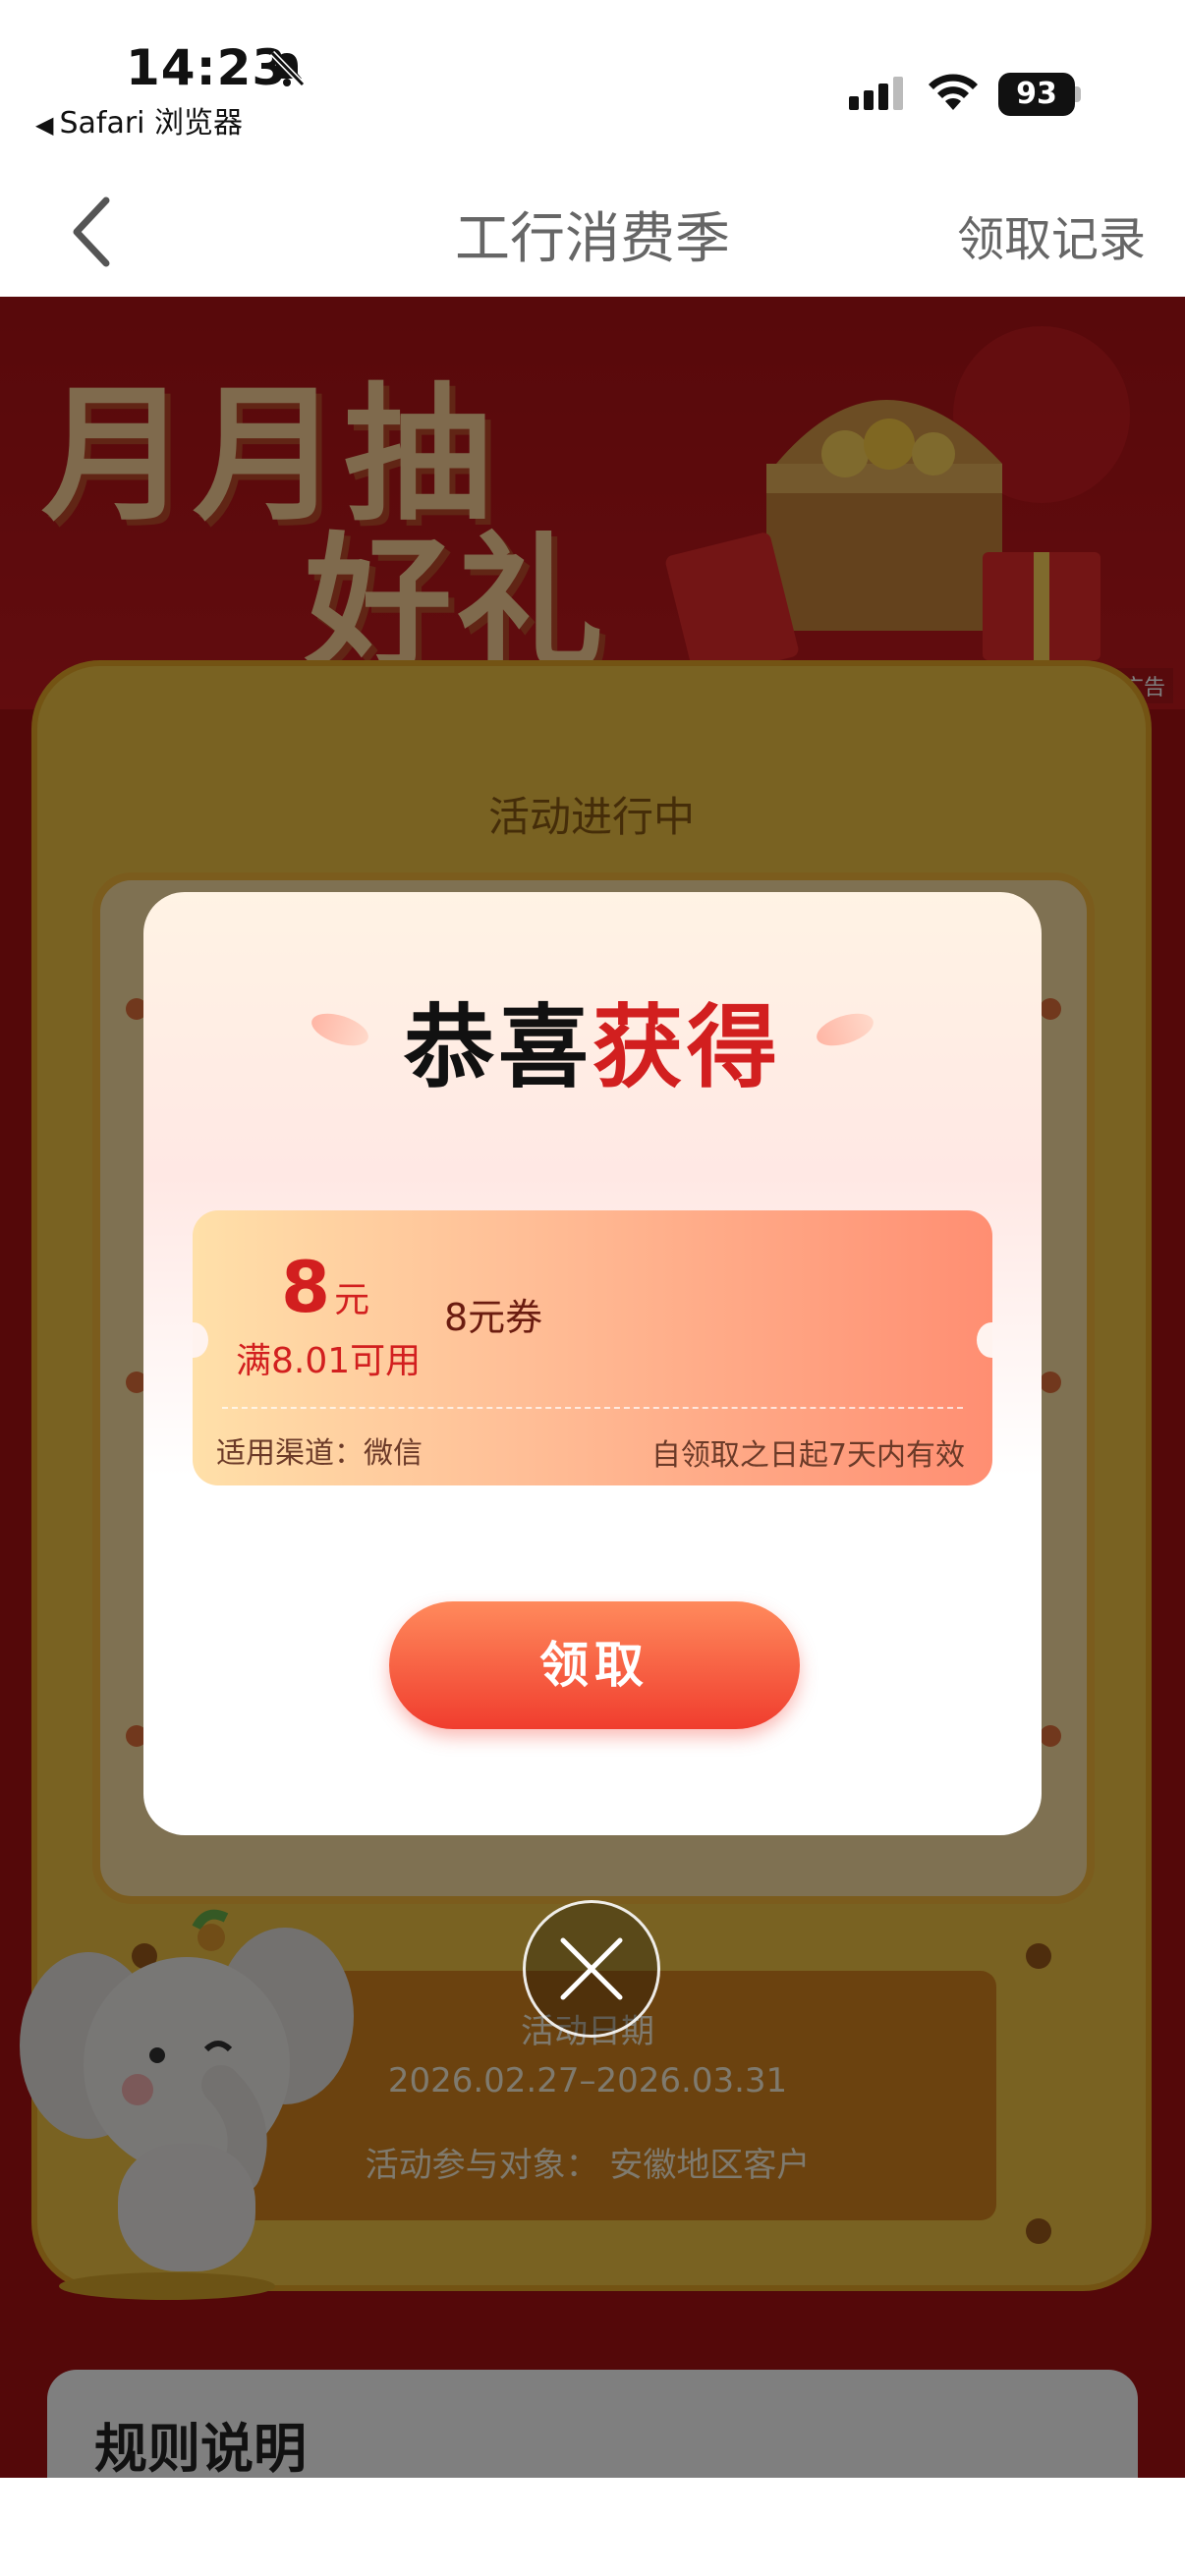 The height and width of the screenshot is (2576, 1185). I want to click on back-app-label: Safari 浏览器, so click(152, 123).